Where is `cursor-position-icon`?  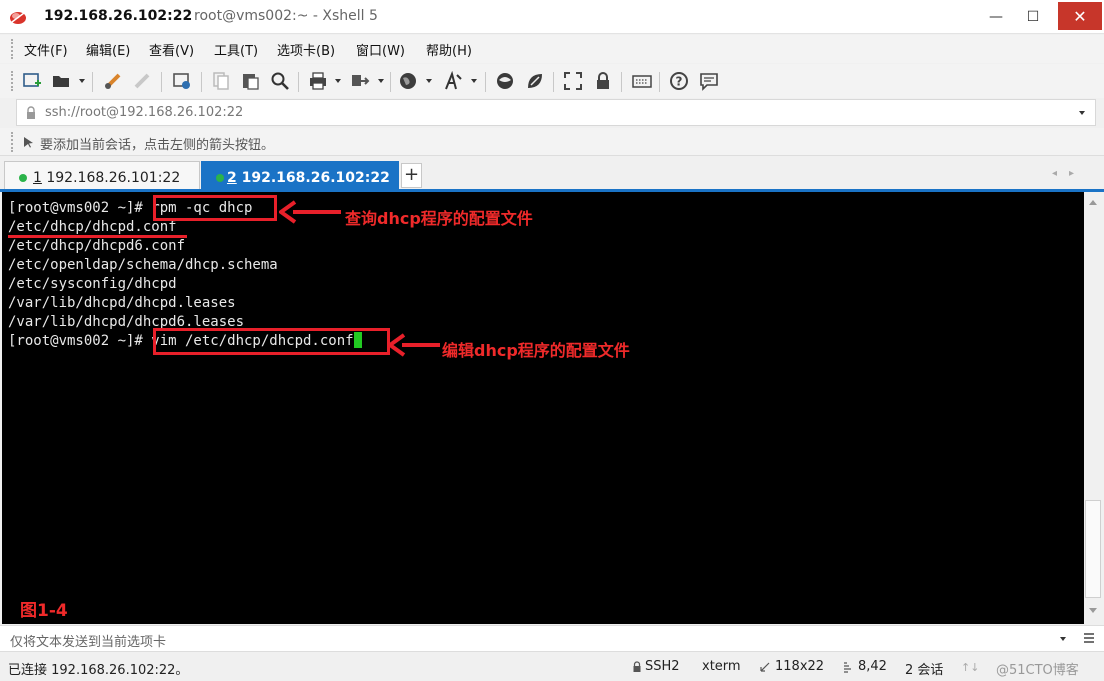 cursor-position-icon is located at coordinates (847, 667).